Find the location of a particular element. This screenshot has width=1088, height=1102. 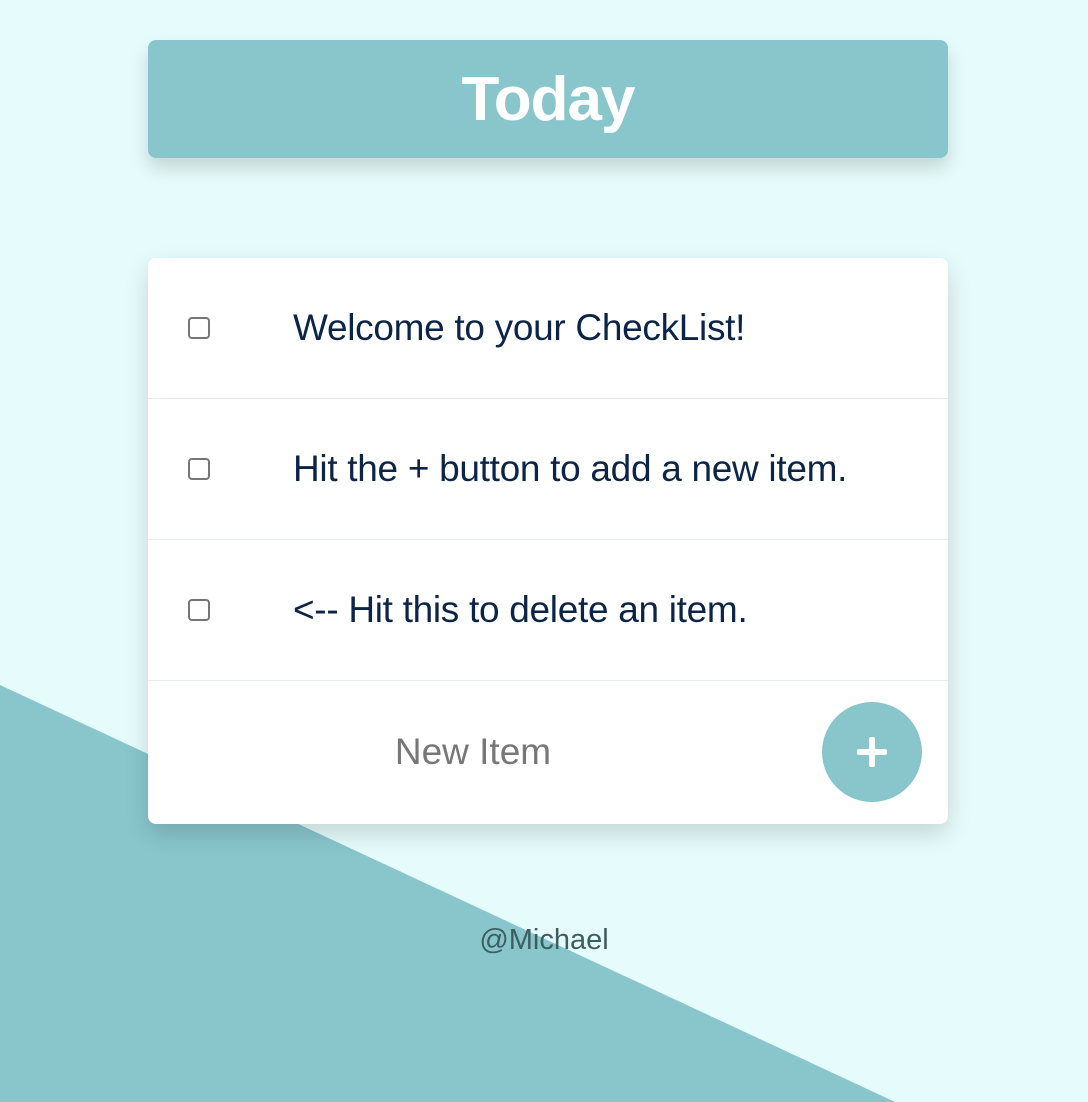

footer-credit: @Michael is located at coordinates (544, 940).